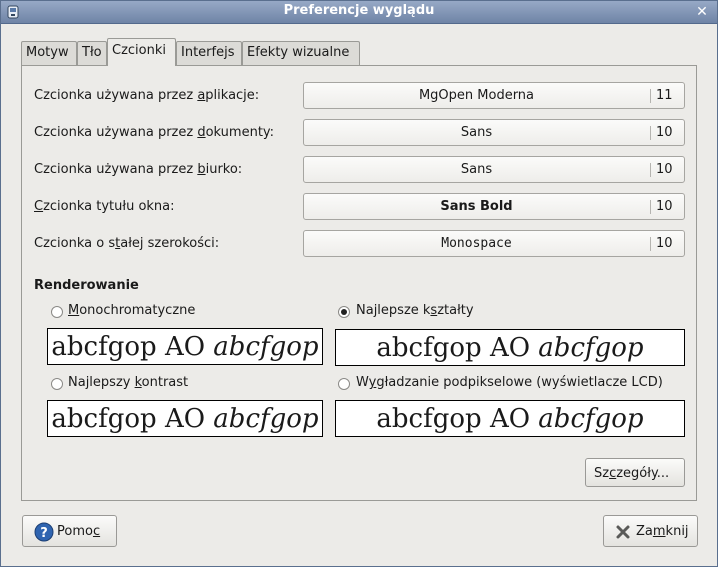 This screenshot has height=567, width=718. What do you see at coordinates (138, 169) in the screenshot?
I see `desktop-font-label: Czcionka używana przez biurko:` at bounding box center [138, 169].